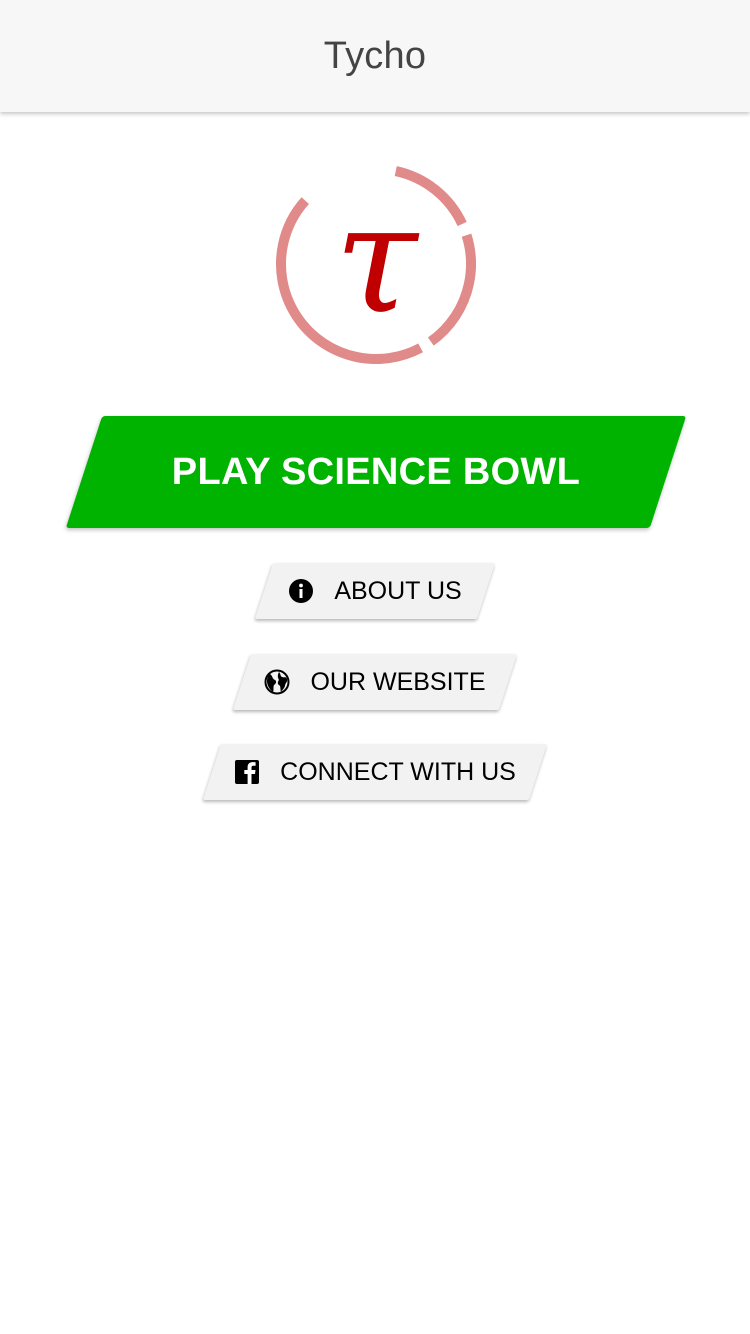 This screenshot has height=1334, width=750. I want to click on our-website-label: OUR WEBSITE, so click(398, 681).